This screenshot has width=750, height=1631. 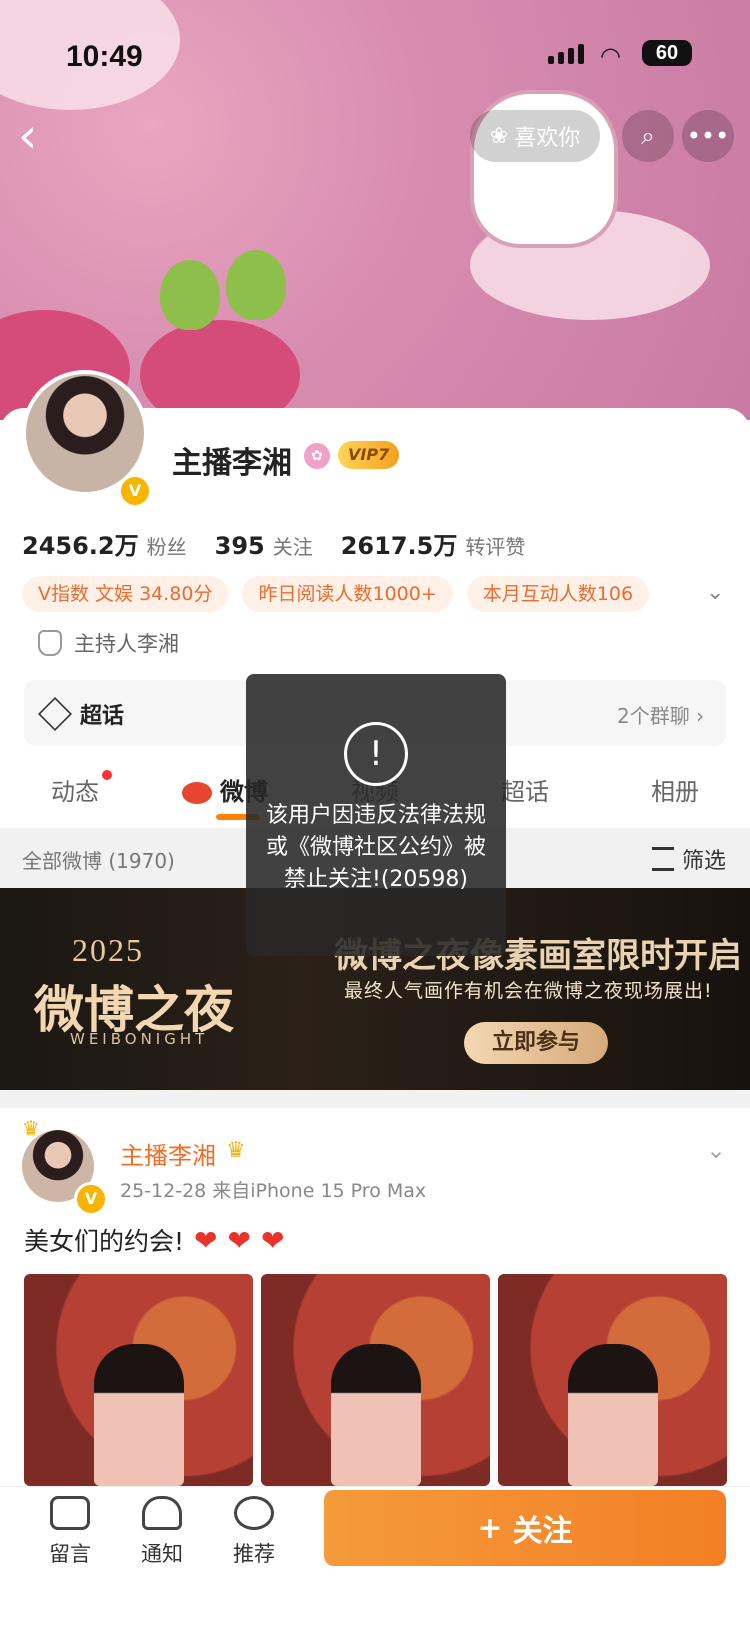 I want to click on more-button: •••, so click(x=708, y=136).